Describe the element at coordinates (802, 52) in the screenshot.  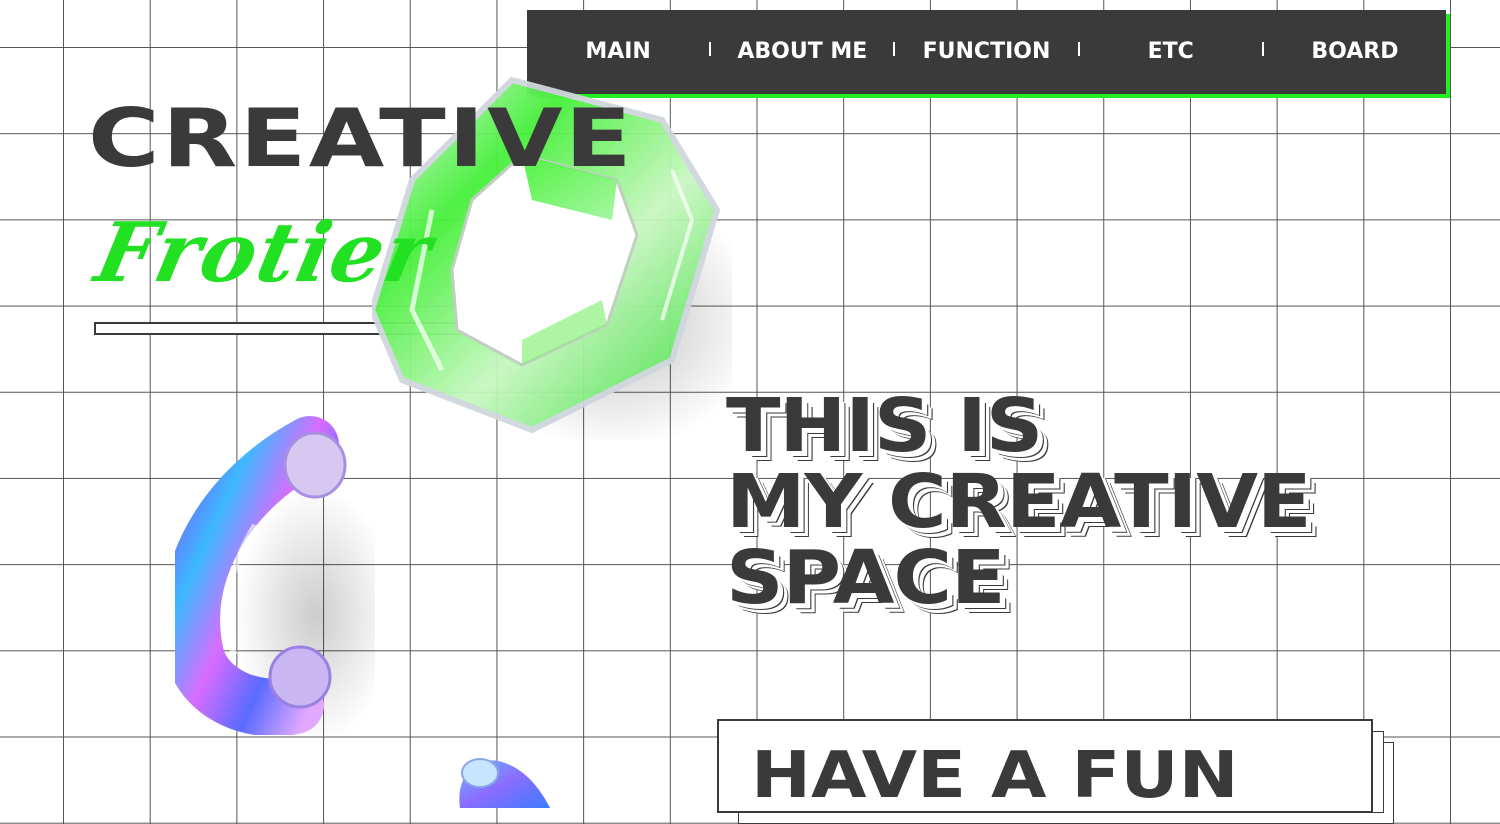
I see `nav-item-about-me: ABOUT ME` at that location.